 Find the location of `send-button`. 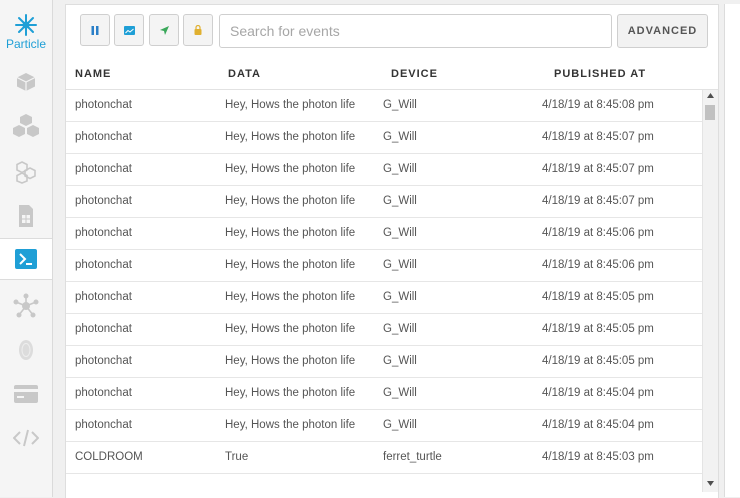

send-button is located at coordinates (164, 30).